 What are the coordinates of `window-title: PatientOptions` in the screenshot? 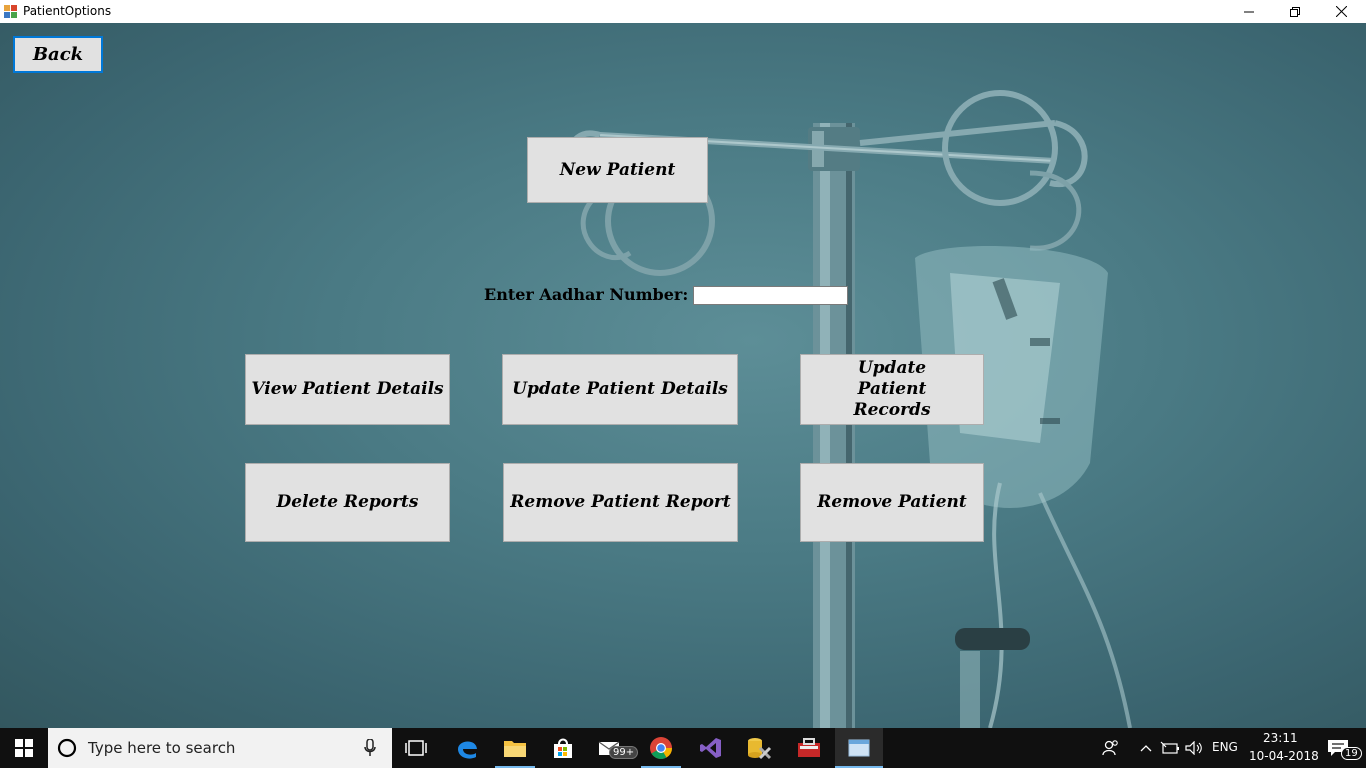 It's located at (67, 11).